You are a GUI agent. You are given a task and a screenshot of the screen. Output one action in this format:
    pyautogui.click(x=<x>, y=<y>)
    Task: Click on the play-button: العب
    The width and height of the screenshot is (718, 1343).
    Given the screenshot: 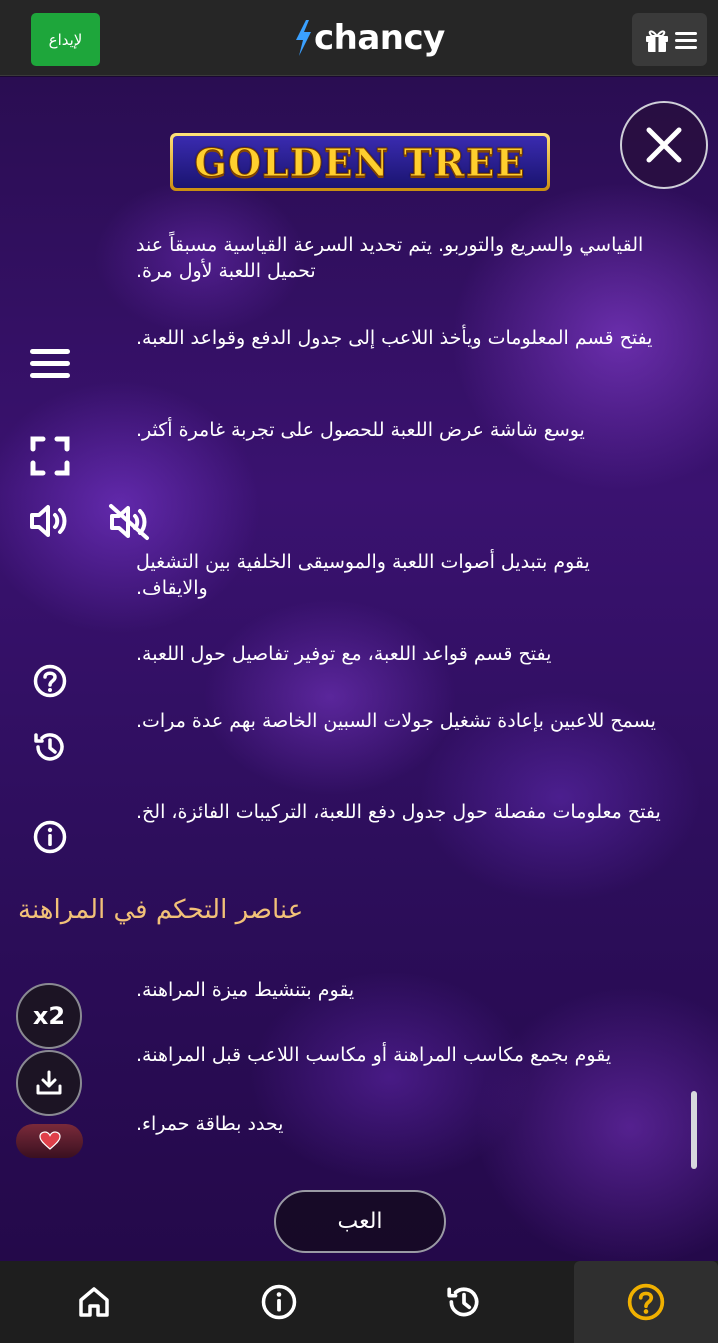 What is the action you would take?
    pyautogui.click(x=360, y=1221)
    